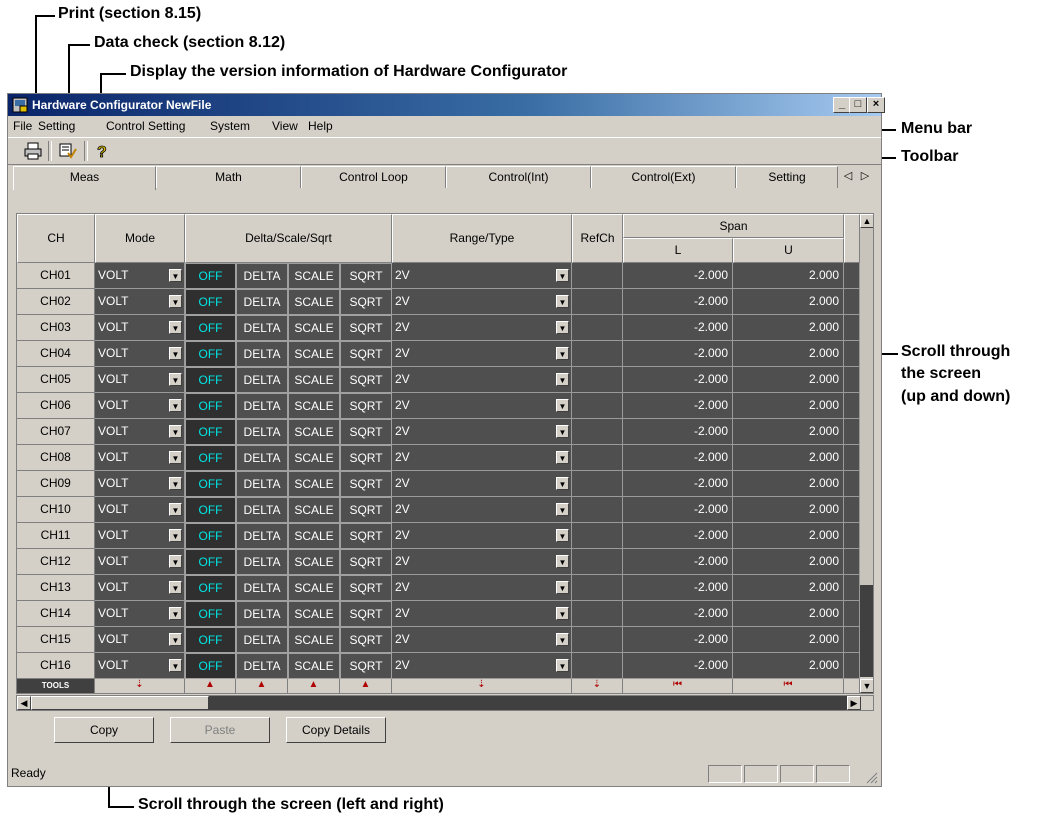  I want to click on menu-setting: Setting, so click(56, 126).